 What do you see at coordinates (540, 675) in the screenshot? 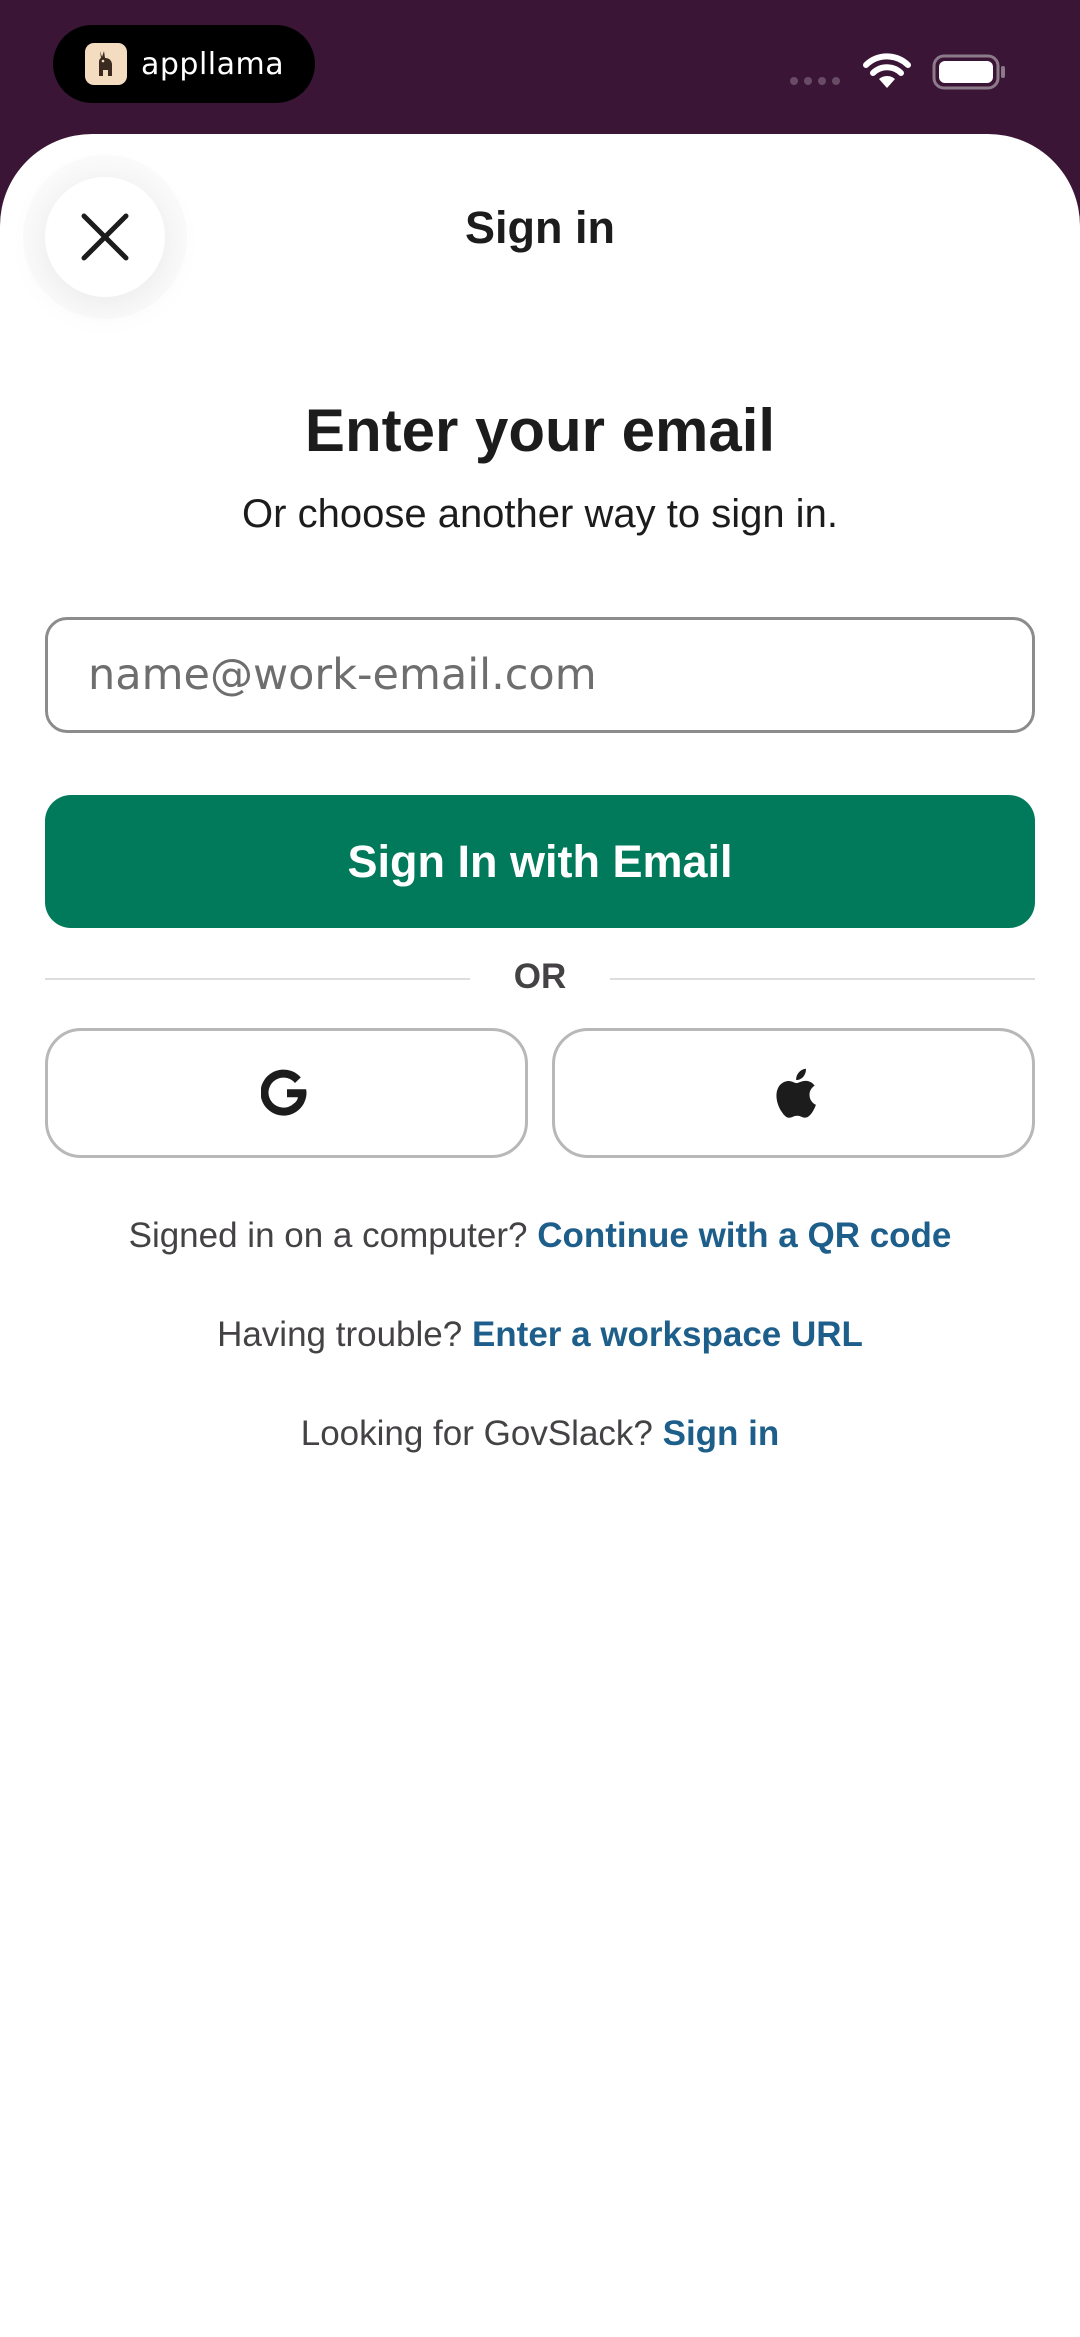
I see `email-input` at bounding box center [540, 675].